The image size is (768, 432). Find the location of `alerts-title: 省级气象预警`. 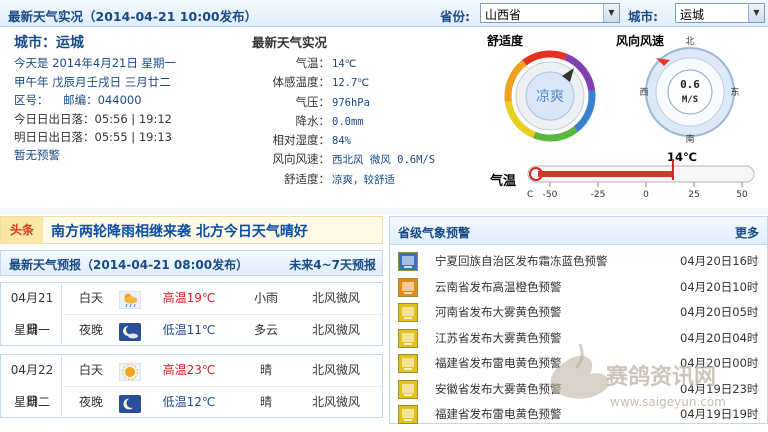

alerts-title: 省级气象预警 is located at coordinates (434, 233).